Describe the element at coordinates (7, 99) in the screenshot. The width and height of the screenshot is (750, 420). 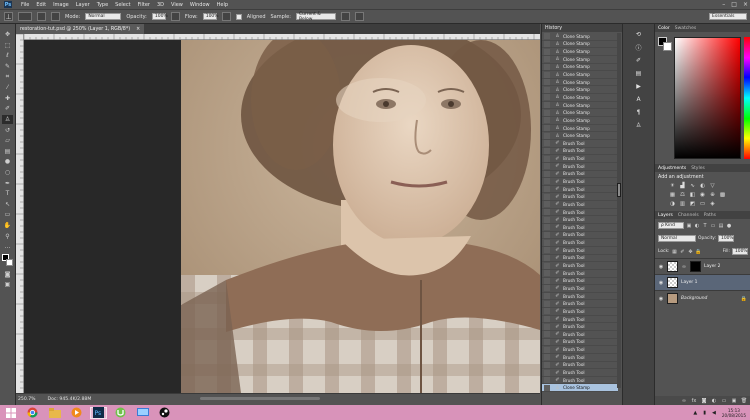
I see `healing-icon: ✚` at that location.